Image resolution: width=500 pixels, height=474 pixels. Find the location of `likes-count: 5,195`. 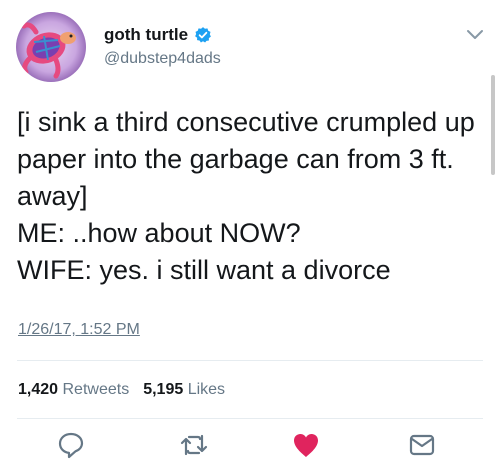

likes-count: 5,195 is located at coordinates (163, 389).